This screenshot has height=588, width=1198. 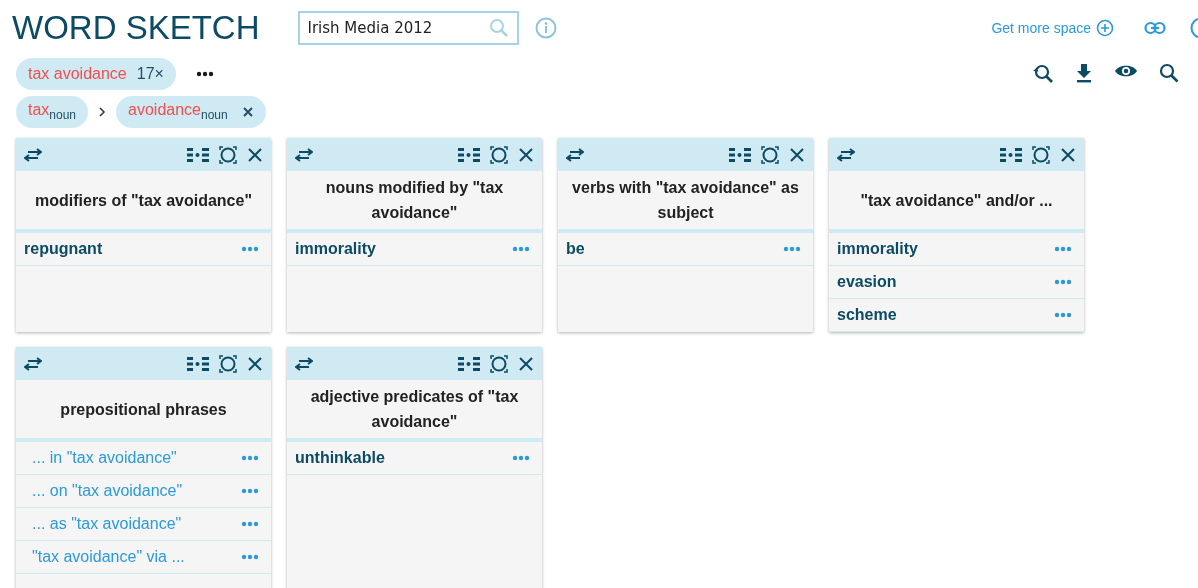 I want to click on collocation-row: be, so click(x=685, y=249).